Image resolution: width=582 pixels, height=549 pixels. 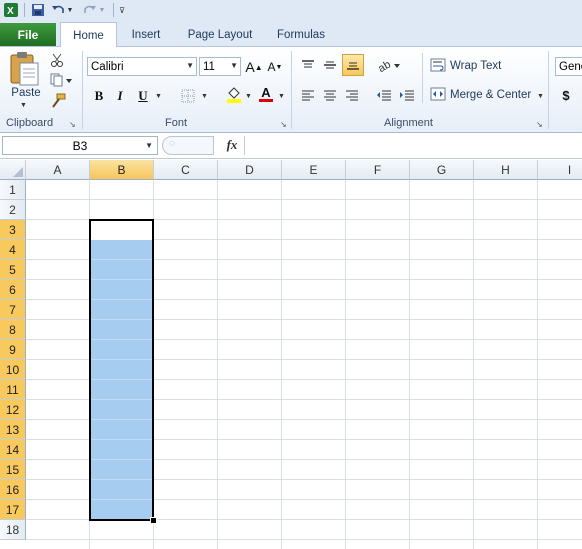 I want to click on shrink-font-button: A ▼, so click(x=275, y=67).